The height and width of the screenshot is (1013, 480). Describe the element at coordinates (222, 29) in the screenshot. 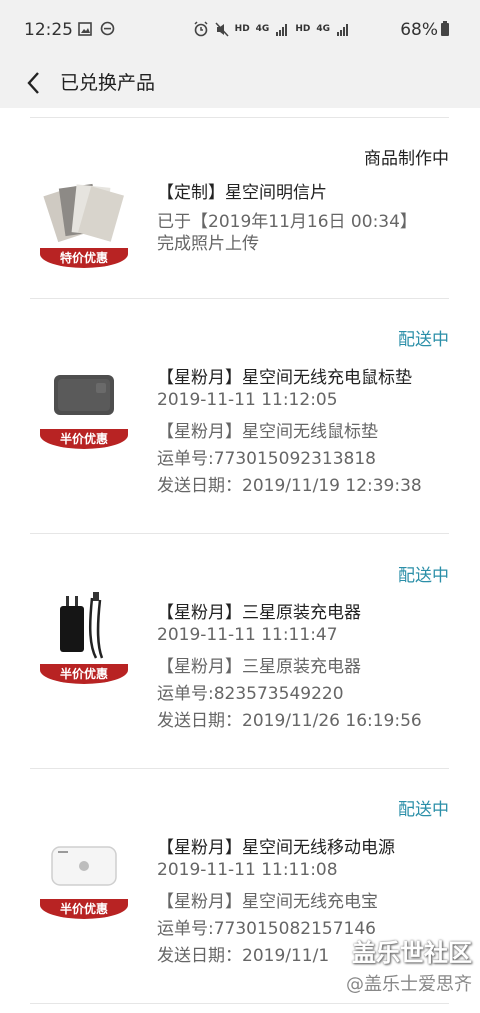

I see `mute-icon` at that location.